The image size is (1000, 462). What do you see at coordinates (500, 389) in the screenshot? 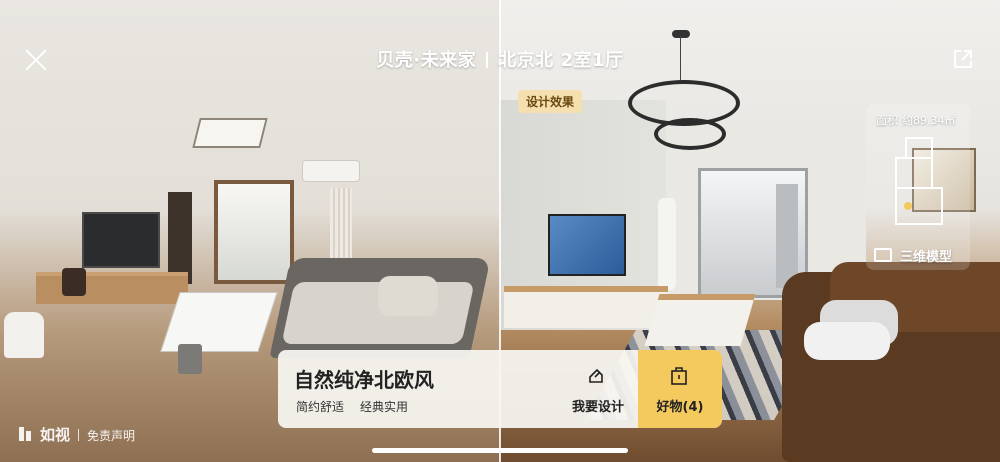
I see `style-info-panel: 自然纯净北欧风 简约舒适 经典实用 我要设计 好物(4)` at bounding box center [500, 389].